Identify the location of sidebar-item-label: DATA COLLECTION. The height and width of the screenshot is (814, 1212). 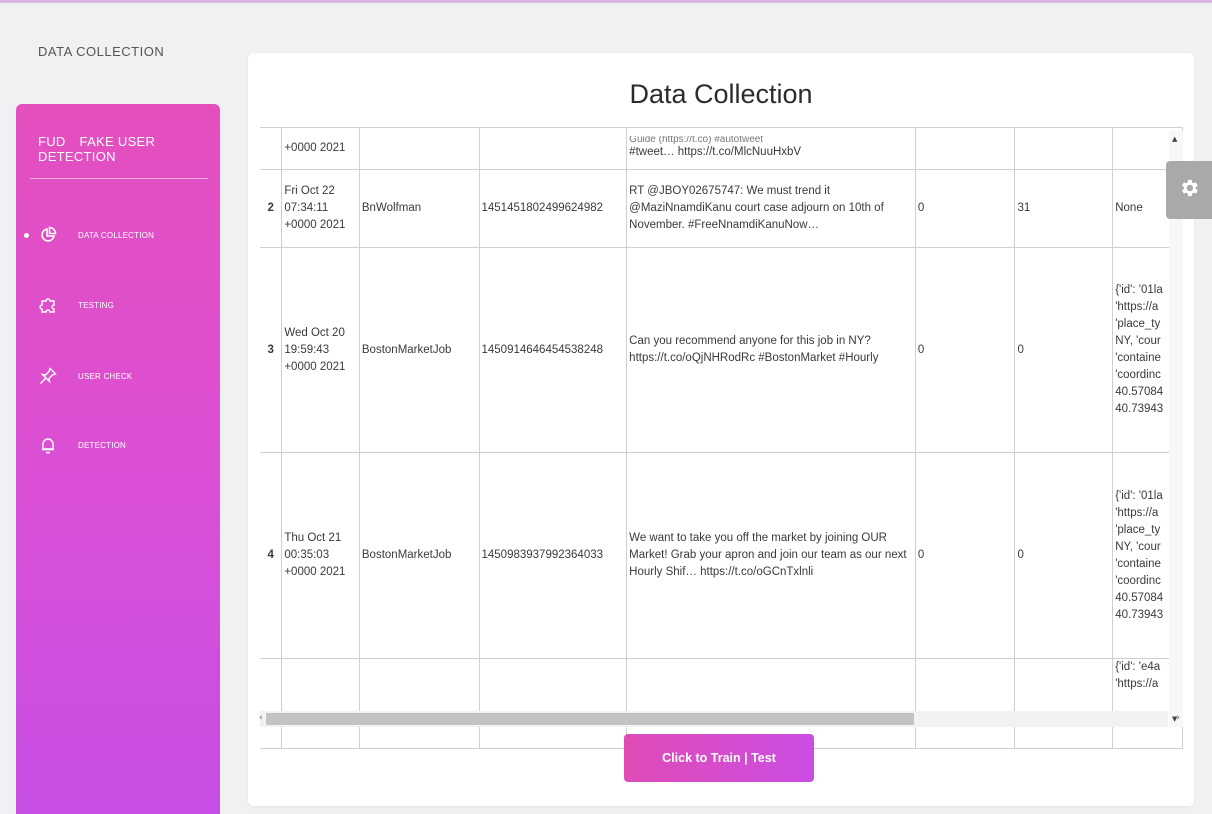
(116, 235).